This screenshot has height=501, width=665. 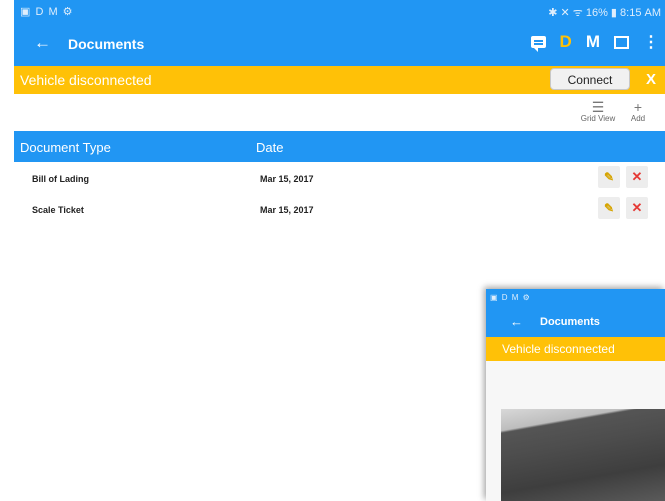 I want to click on banner-message: Vehicle disconnected, so click(x=86, y=80).